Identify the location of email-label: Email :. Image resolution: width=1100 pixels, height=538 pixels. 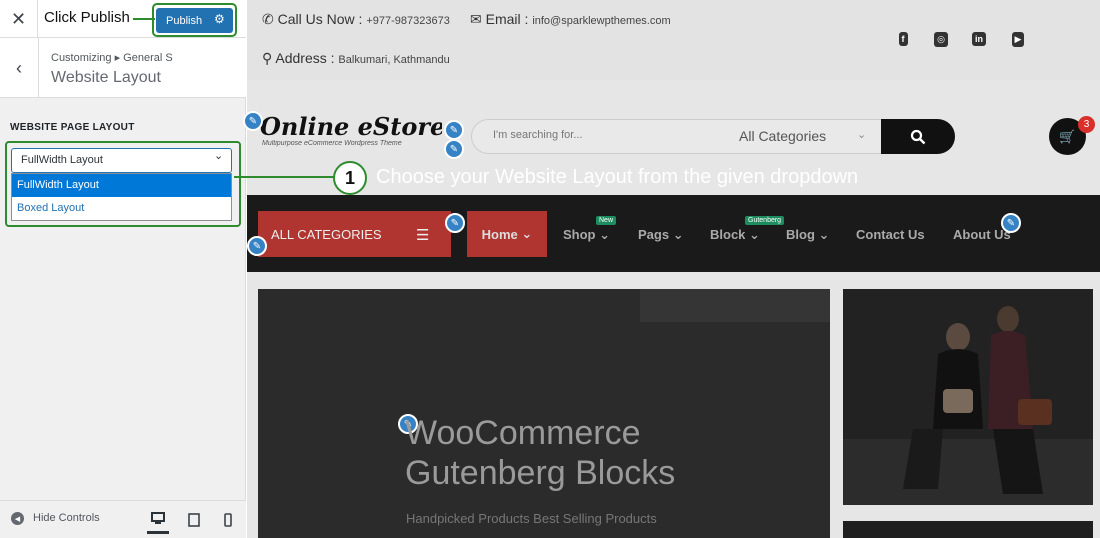
(507, 19).